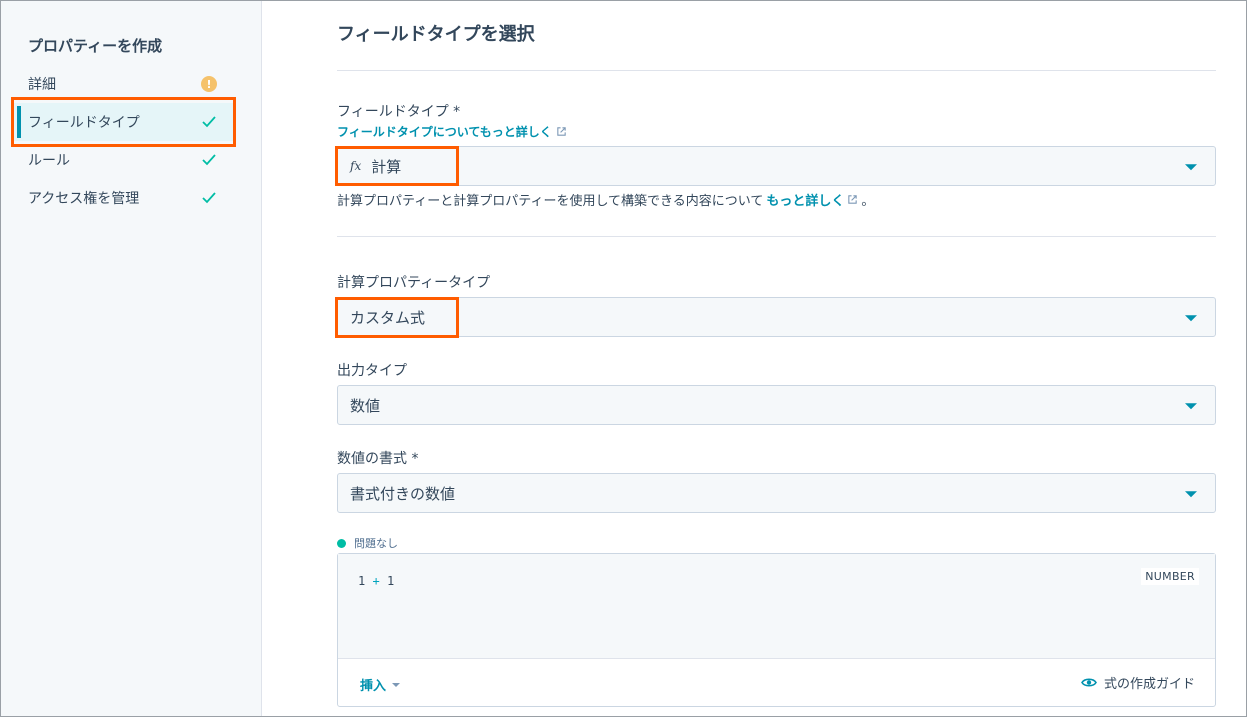  What do you see at coordinates (776, 493) in the screenshot?
I see `number-format-select: 書式付きの数値` at bounding box center [776, 493].